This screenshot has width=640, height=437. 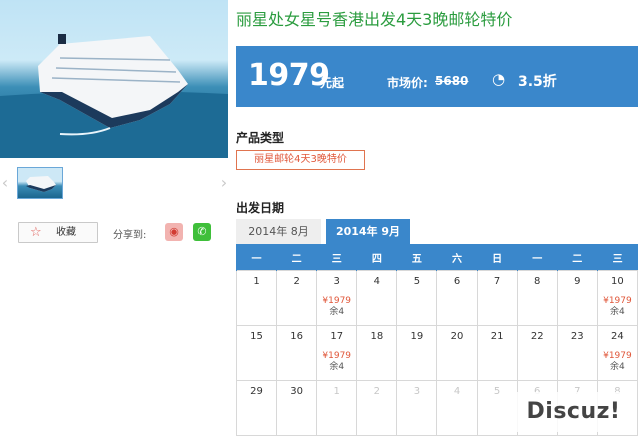 What do you see at coordinates (256, 408) in the screenshot?
I see `calendar-day: 29` at bounding box center [256, 408].